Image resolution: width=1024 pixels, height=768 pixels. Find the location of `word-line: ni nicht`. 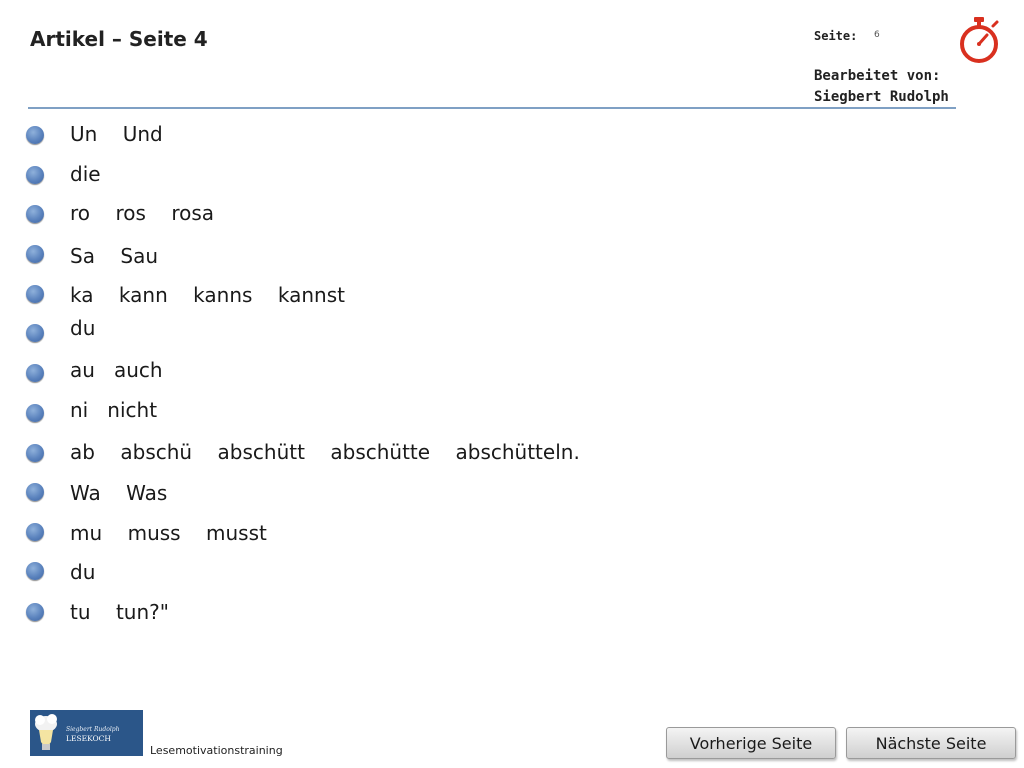

word-line: ni nicht is located at coordinates (114, 410).